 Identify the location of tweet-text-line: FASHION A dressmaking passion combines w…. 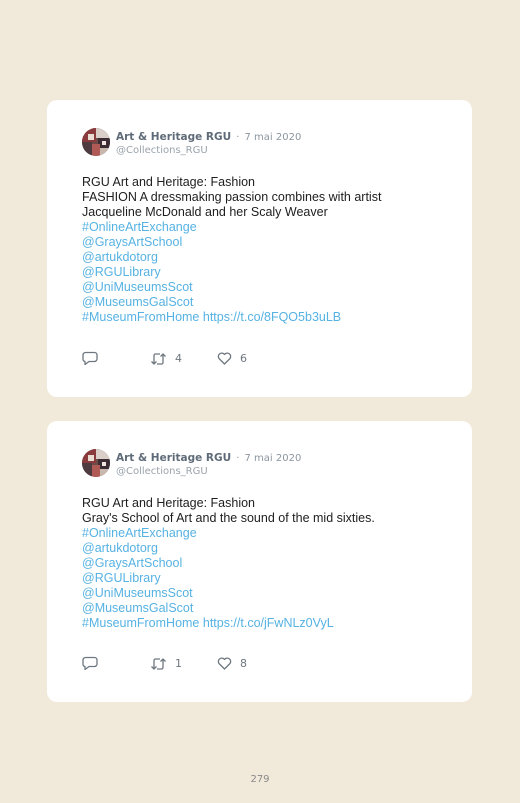
(232, 197).